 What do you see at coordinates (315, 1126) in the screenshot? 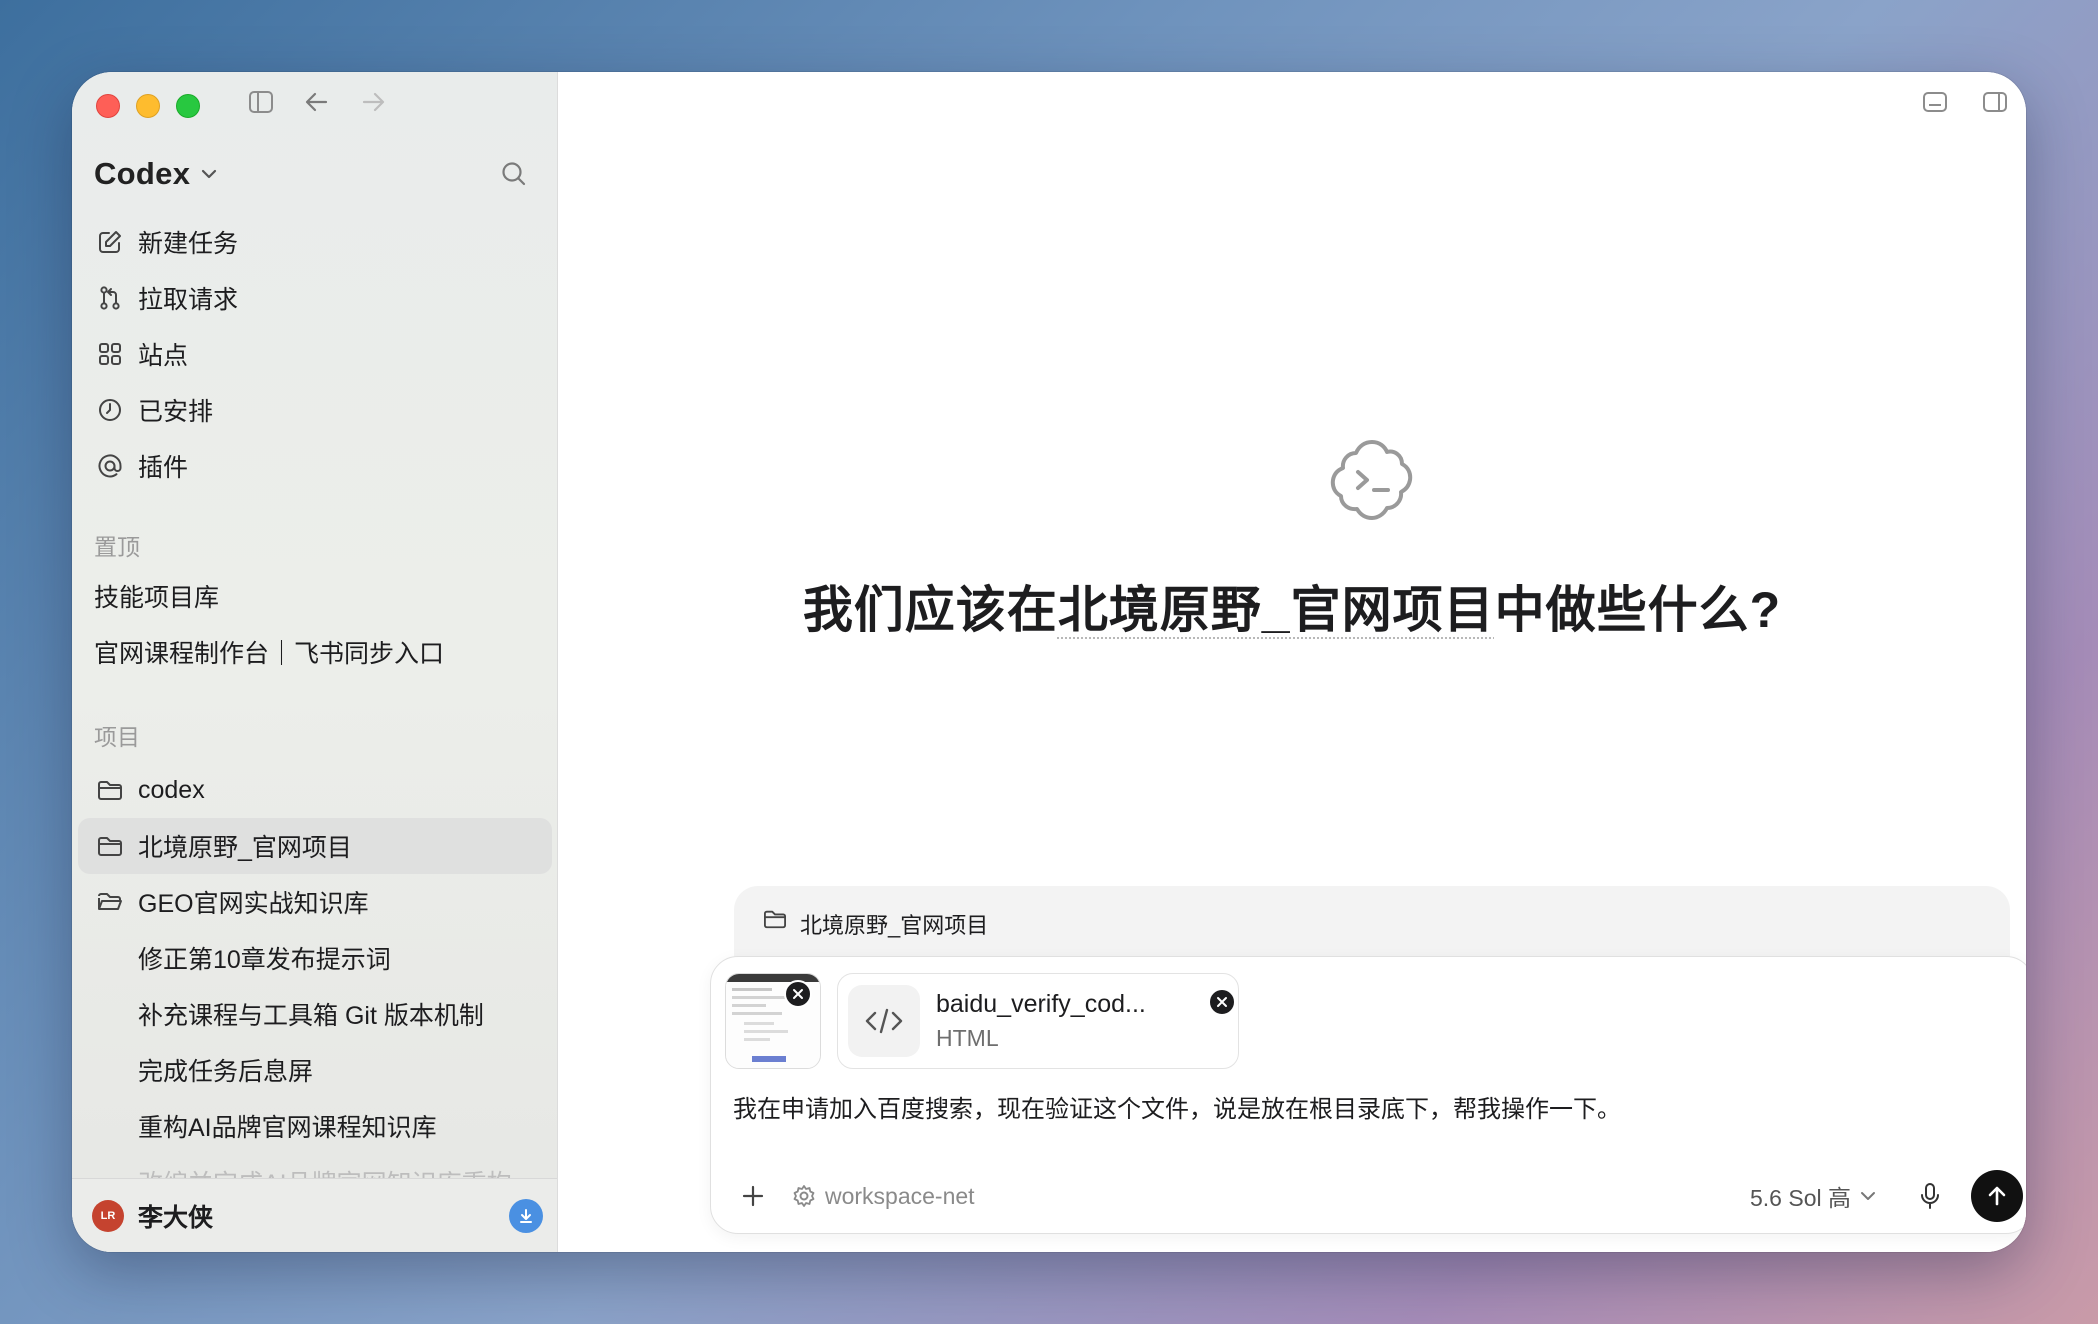
I see `task-item: 重构AI品牌官网课程知识库` at bounding box center [315, 1126].